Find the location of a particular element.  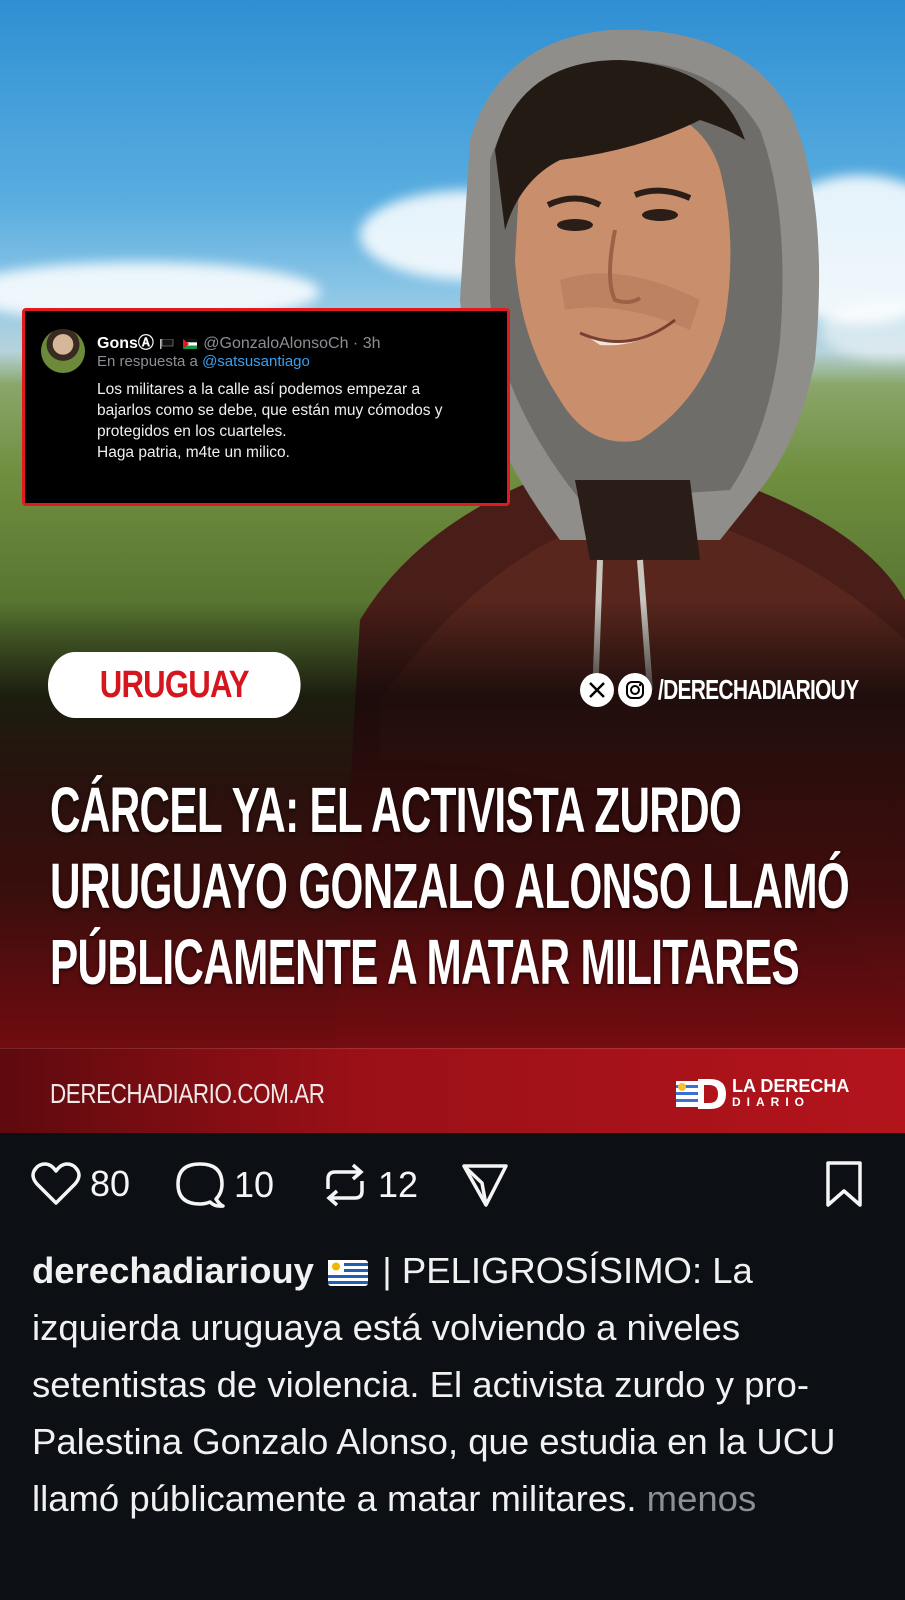

brand-name-line1: LA DERECHA is located at coordinates (791, 1086).